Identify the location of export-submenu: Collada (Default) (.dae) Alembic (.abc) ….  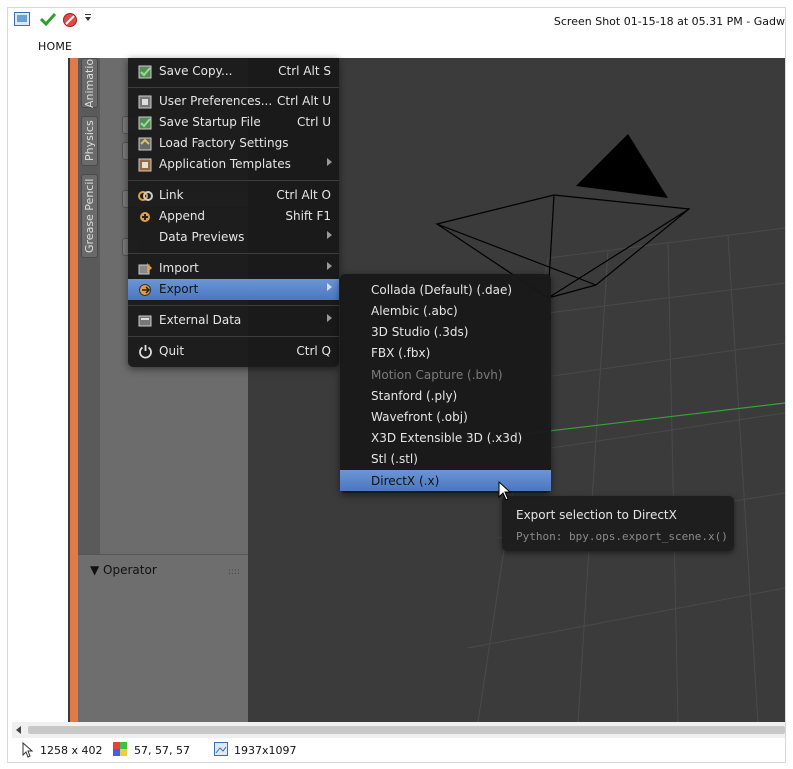
(445, 383).